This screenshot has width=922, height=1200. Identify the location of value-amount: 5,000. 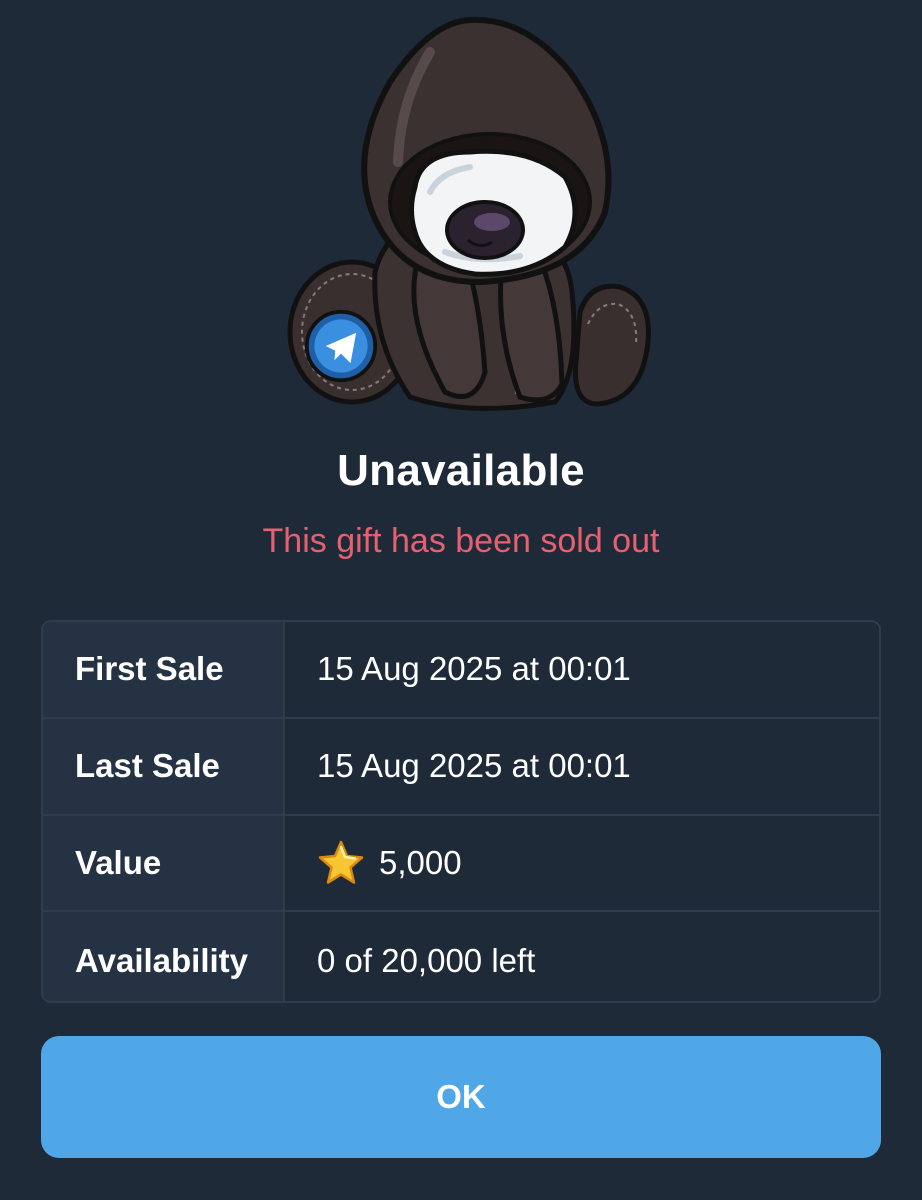
(420, 862).